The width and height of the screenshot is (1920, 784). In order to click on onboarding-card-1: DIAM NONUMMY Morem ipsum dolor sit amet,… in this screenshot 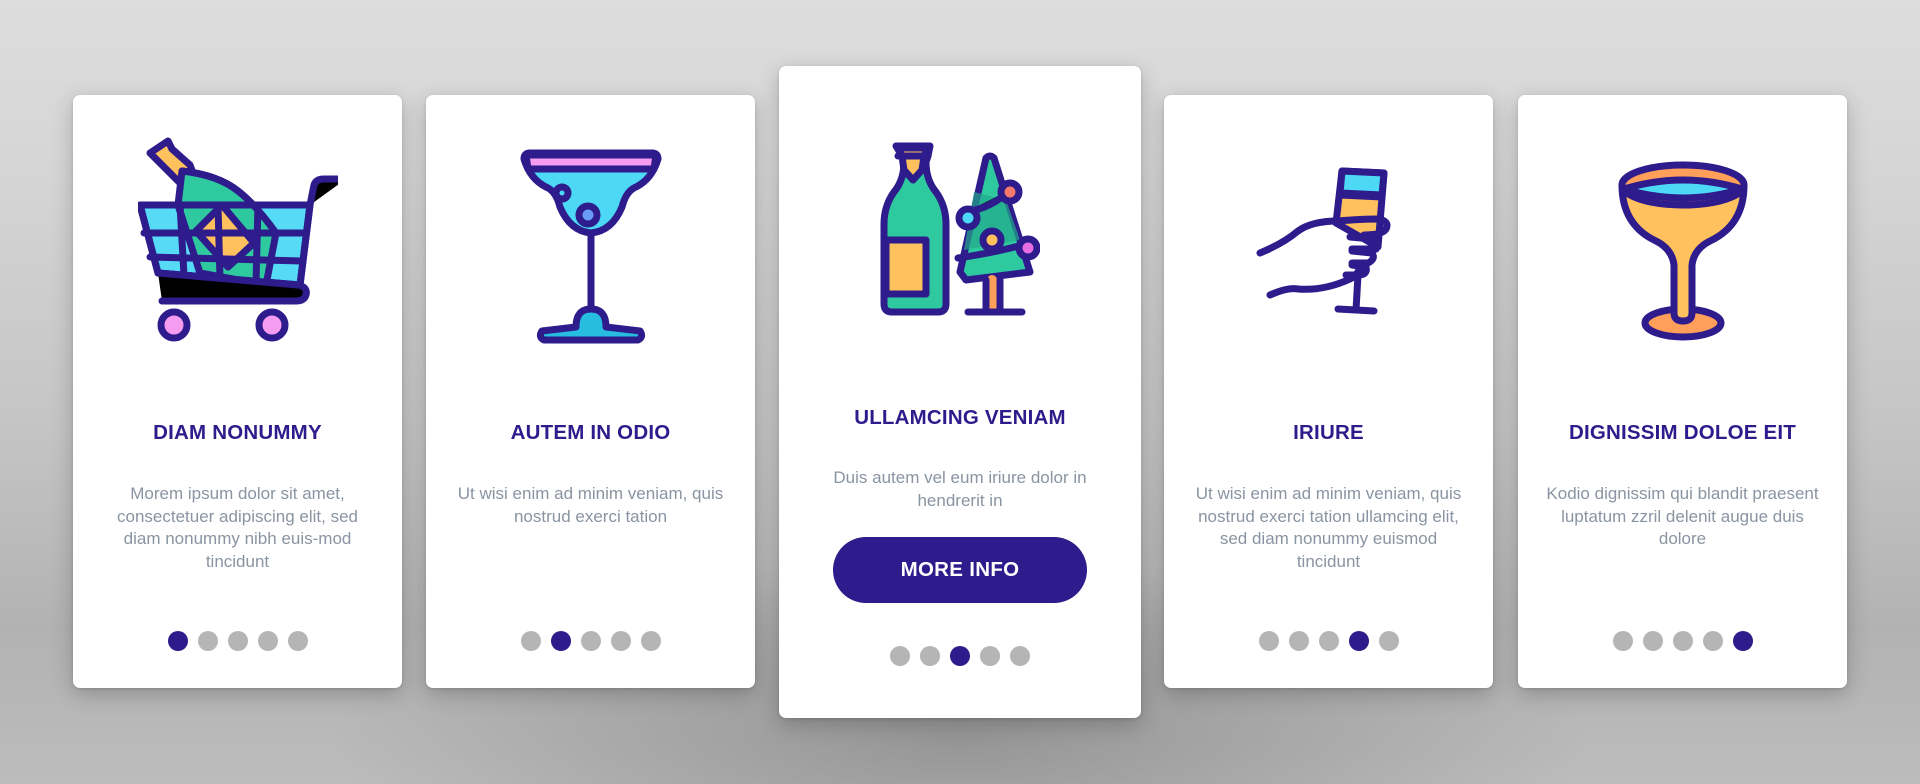, I will do `click(237, 391)`.